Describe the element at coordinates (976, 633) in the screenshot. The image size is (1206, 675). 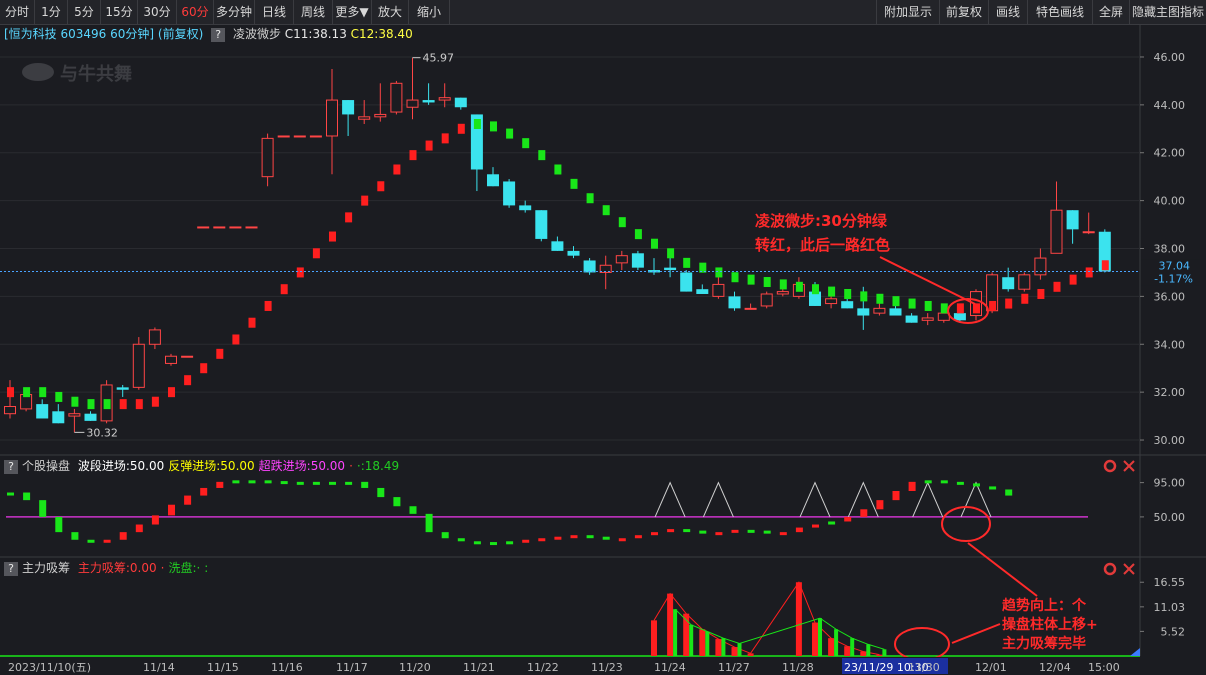
I see `annotation-3-arrow` at that location.